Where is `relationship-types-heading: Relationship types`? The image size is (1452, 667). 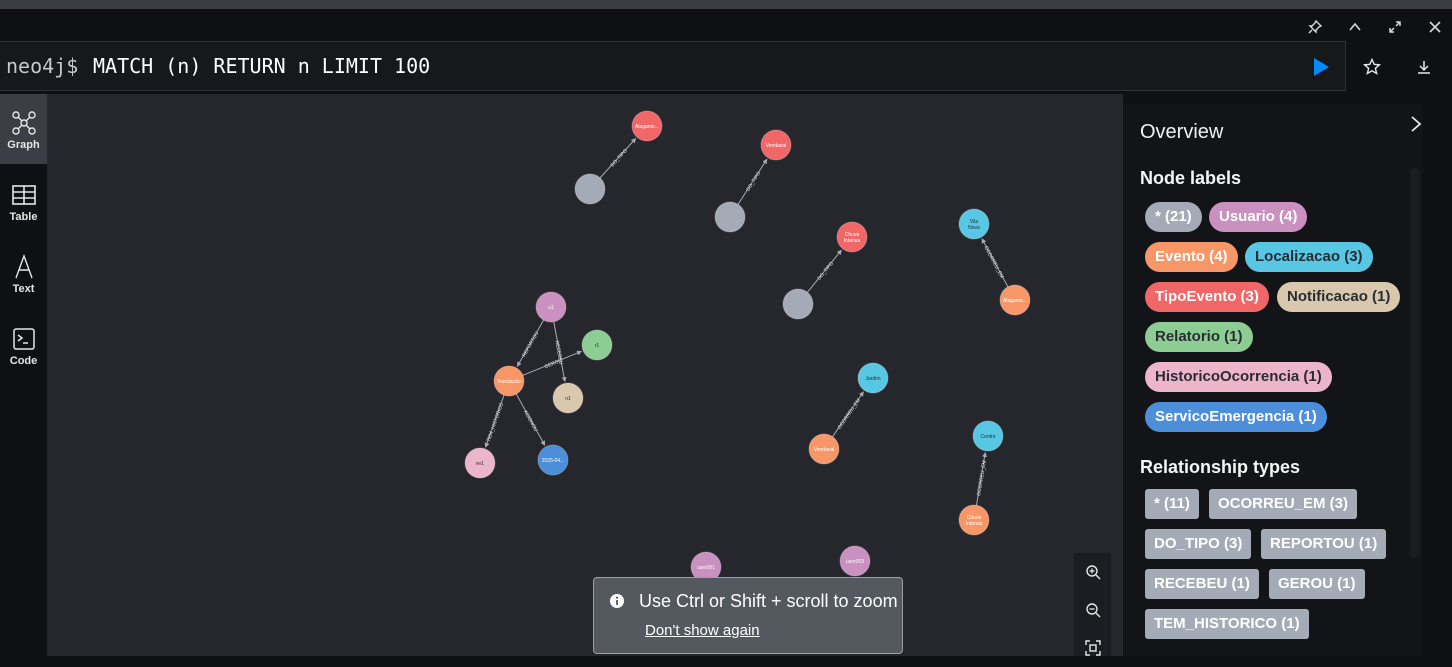 relationship-types-heading: Relationship types is located at coordinates (1220, 467).